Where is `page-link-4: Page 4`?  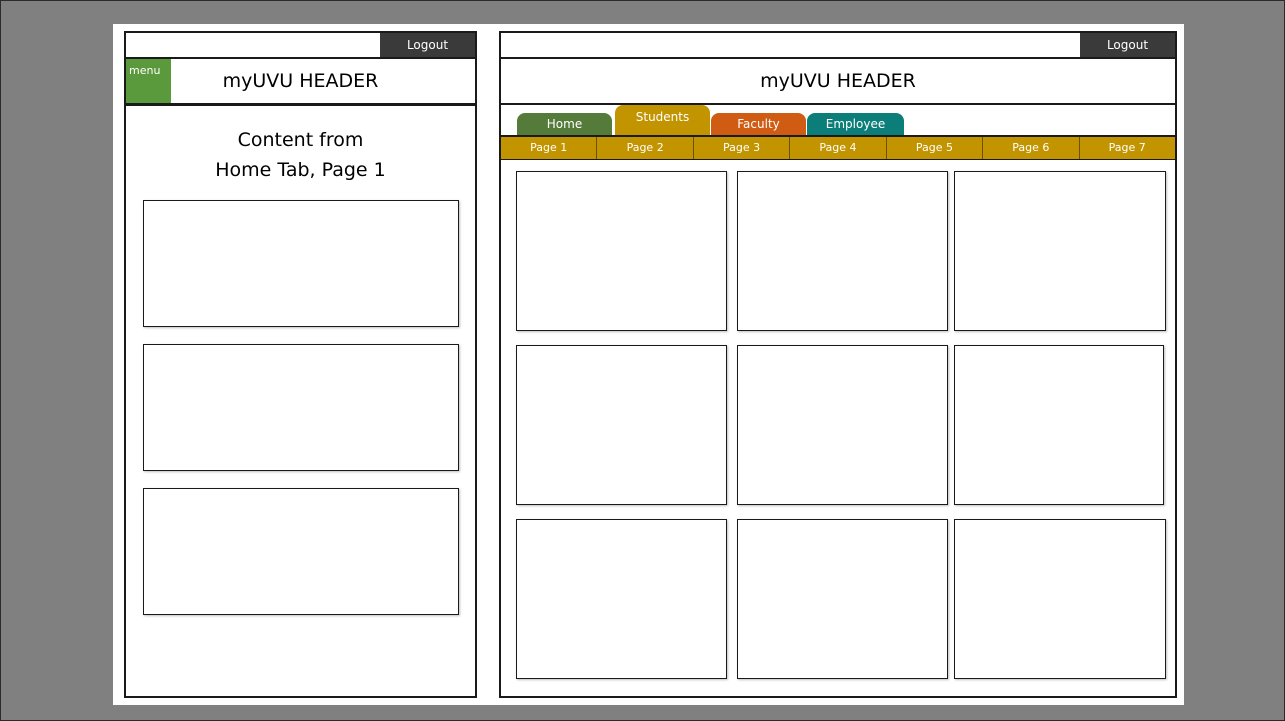
page-link-4: Page 4 is located at coordinates (838, 148).